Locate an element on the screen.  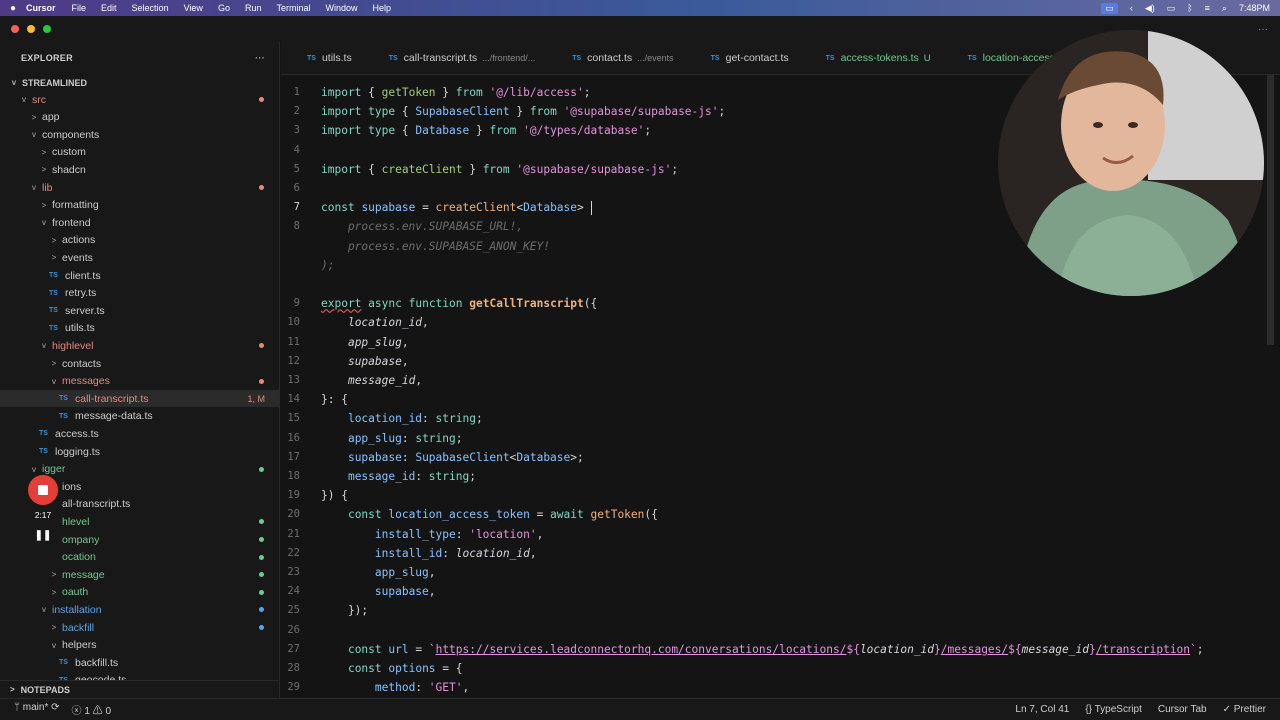
code-line: supabase: SupabaseClient<Database>; is located at coordinates (452, 457).